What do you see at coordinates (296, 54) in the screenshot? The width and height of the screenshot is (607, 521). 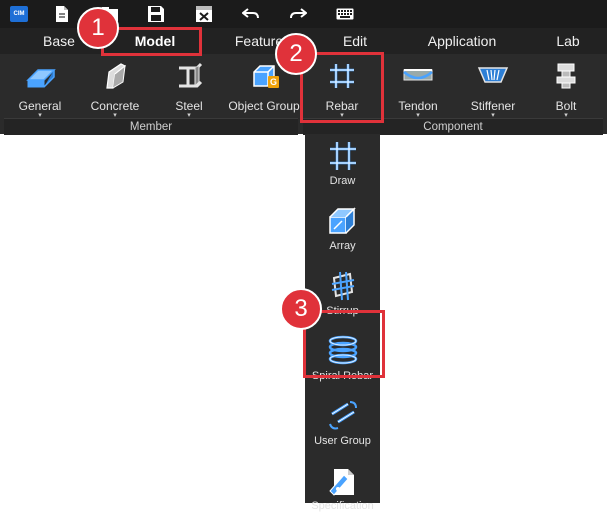 I see `callout-badge-2: 2` at bounding box center [296, 54].